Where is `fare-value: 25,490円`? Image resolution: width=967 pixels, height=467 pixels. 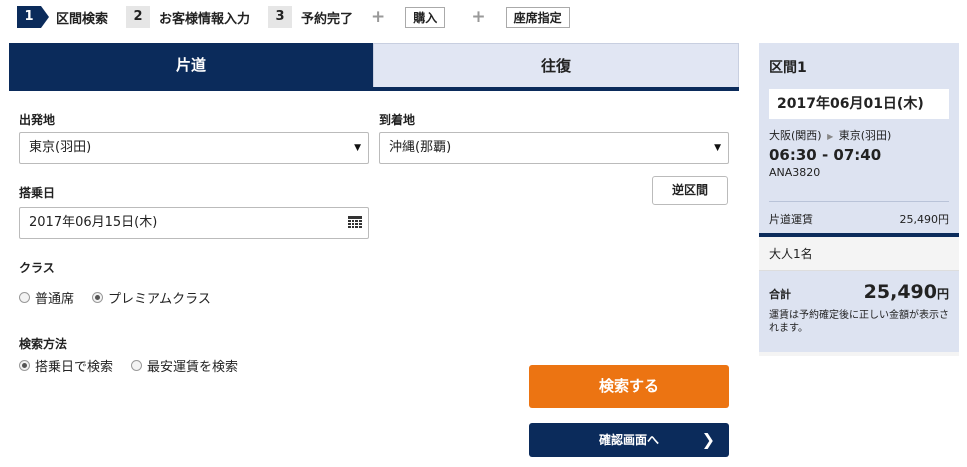 fare-value: 25,490円 is located at coordinates (924, 219).